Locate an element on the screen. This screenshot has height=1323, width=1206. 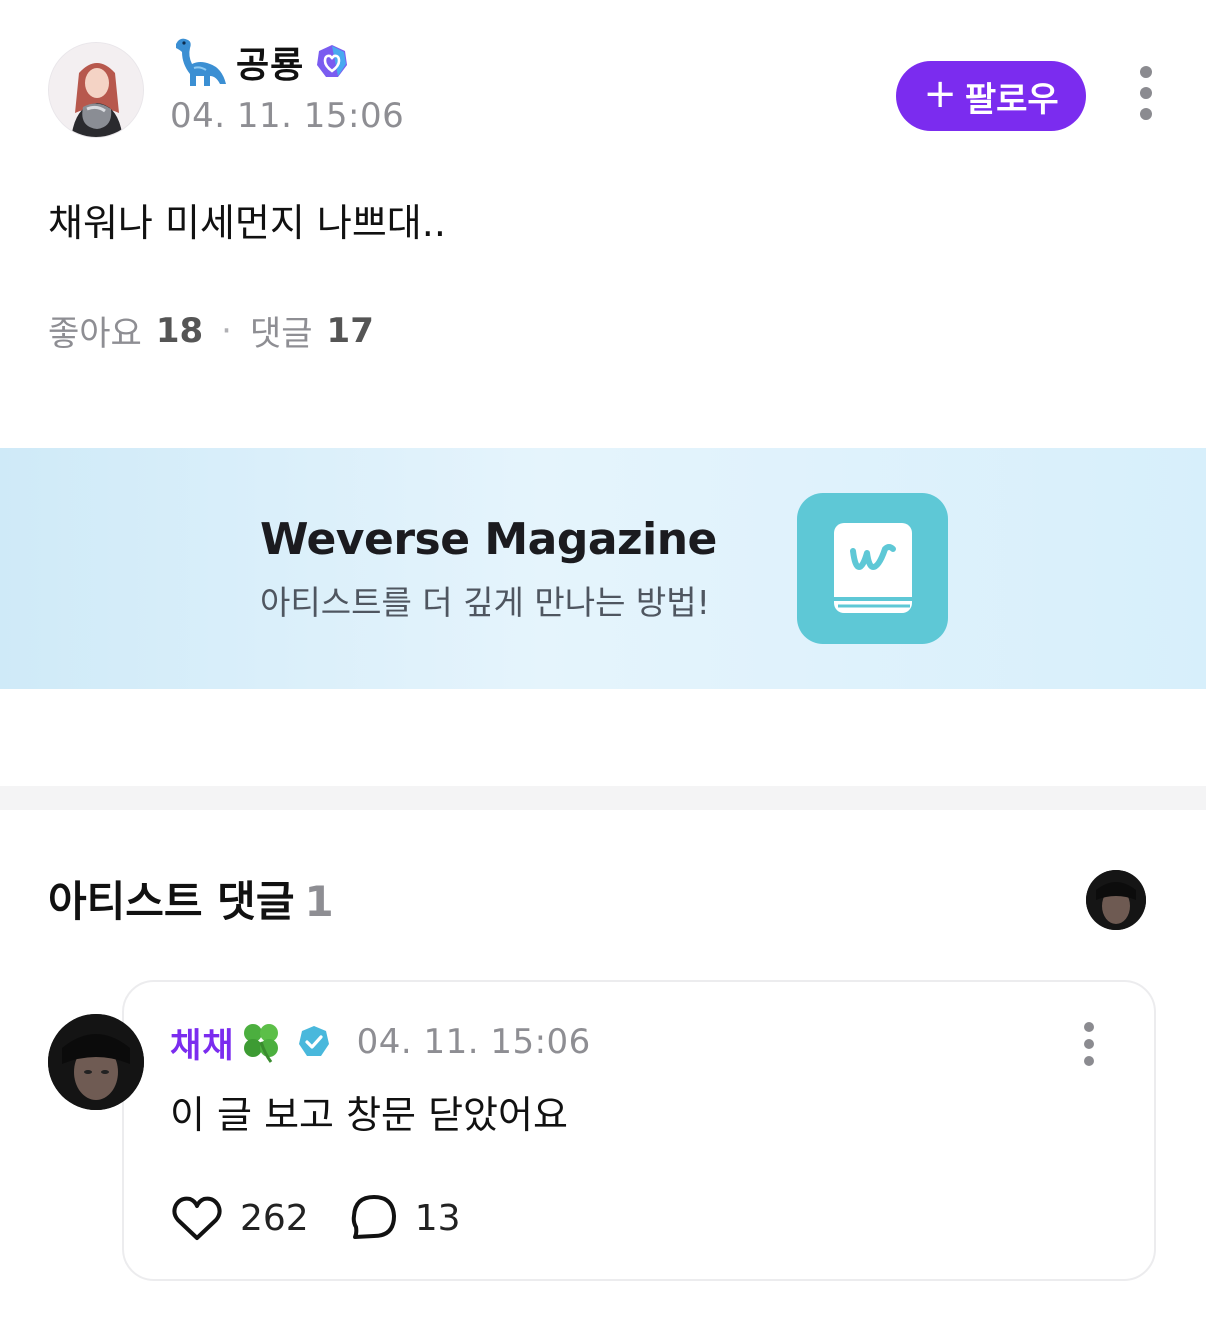
banner-subtitle: 아티스트를 더 깊게 만나는 방법! is located at coordinates (485, 602).